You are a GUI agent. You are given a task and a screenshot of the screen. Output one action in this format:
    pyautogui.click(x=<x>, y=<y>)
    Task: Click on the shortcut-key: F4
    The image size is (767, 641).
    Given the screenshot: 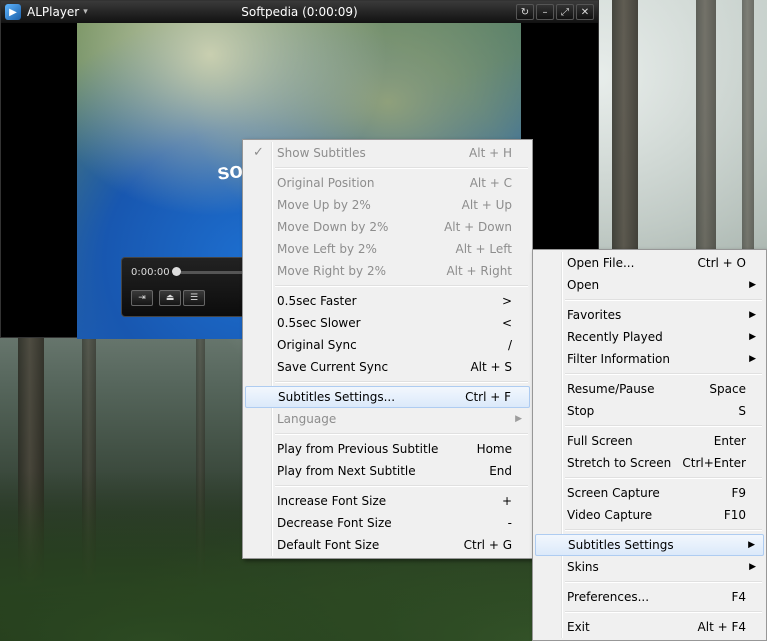 What is the action you would take?
    pyautogui.click(x=738, y=597)
    